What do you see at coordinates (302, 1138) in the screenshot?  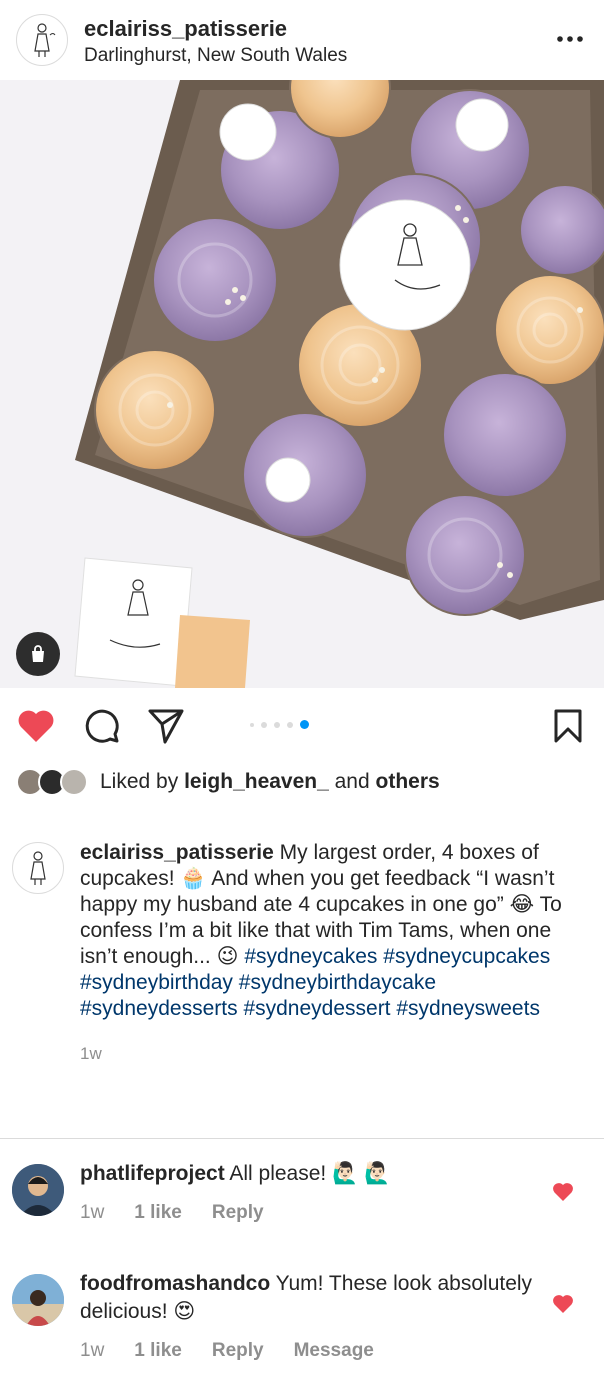 I see `divider` at bounding box center [302, 1138].